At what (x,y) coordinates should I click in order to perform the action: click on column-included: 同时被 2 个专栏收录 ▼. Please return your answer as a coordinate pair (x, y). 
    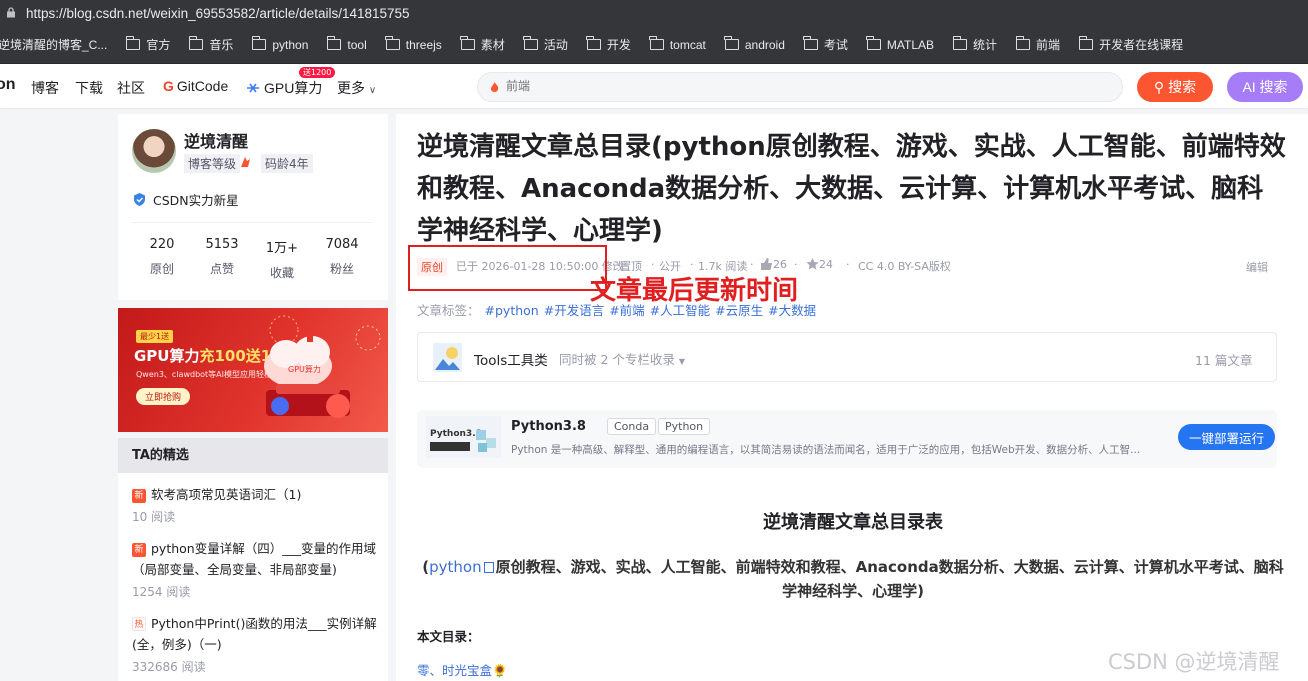
    Looking at the image, I should click on (622, 358).